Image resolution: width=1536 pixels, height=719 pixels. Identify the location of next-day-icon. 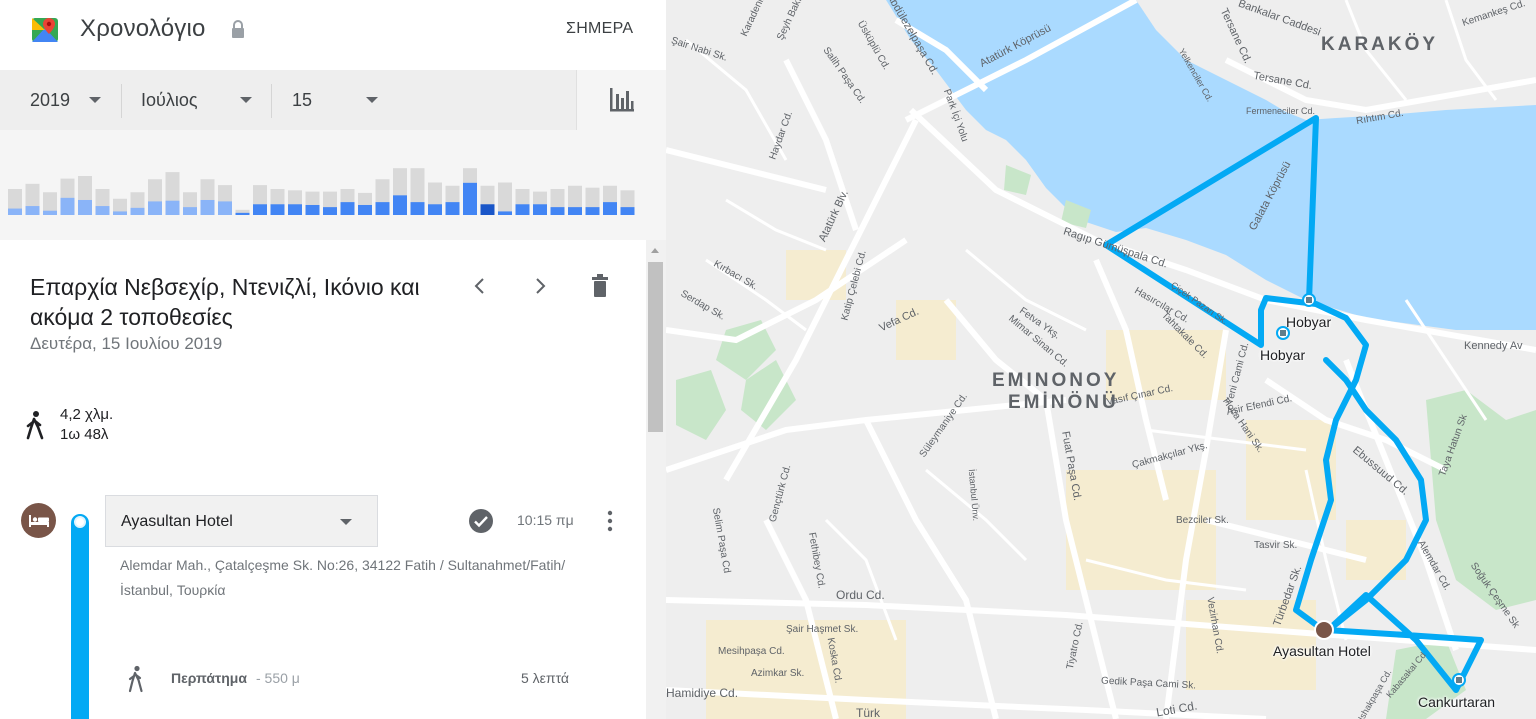
(540, 286).